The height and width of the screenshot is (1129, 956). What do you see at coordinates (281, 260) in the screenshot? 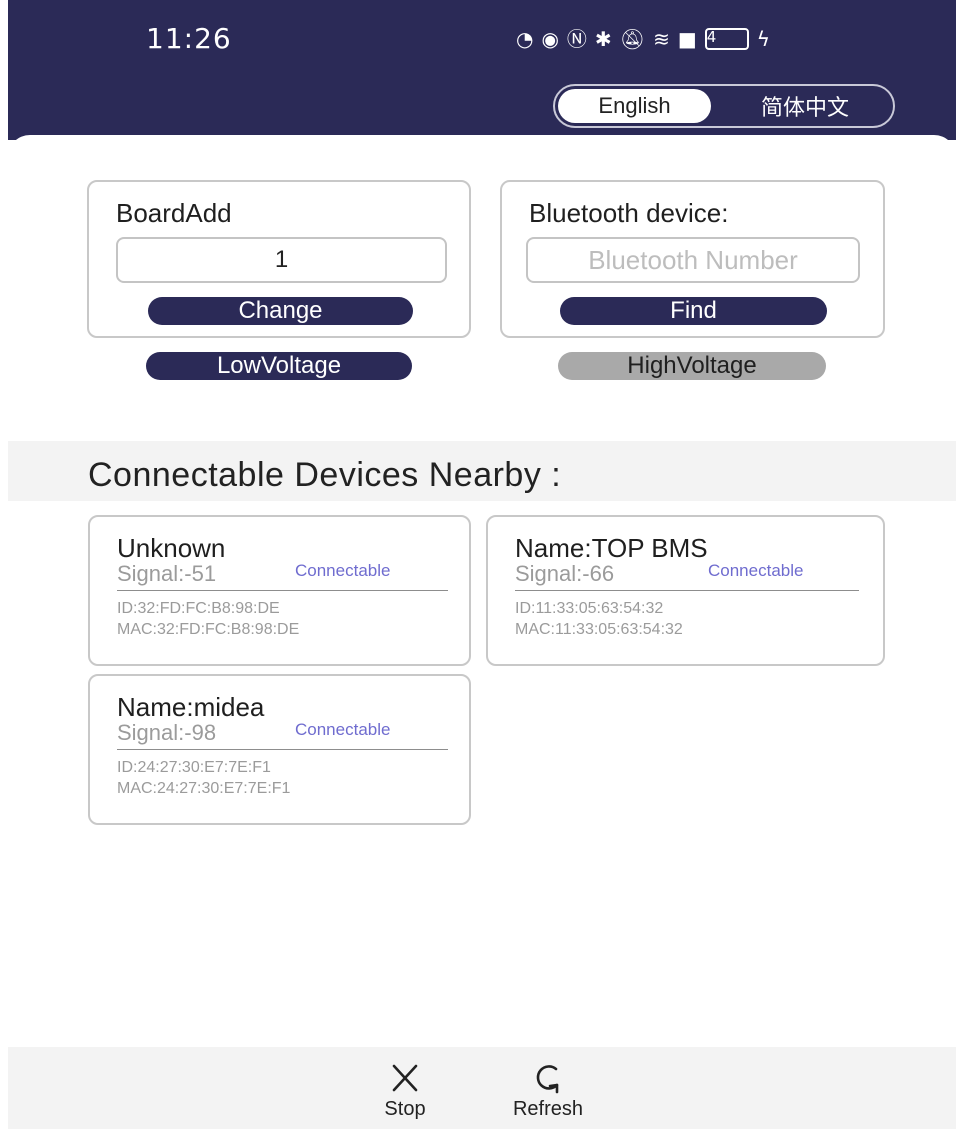
I see `board-address-input: 1` at bounding box center [281, 260].